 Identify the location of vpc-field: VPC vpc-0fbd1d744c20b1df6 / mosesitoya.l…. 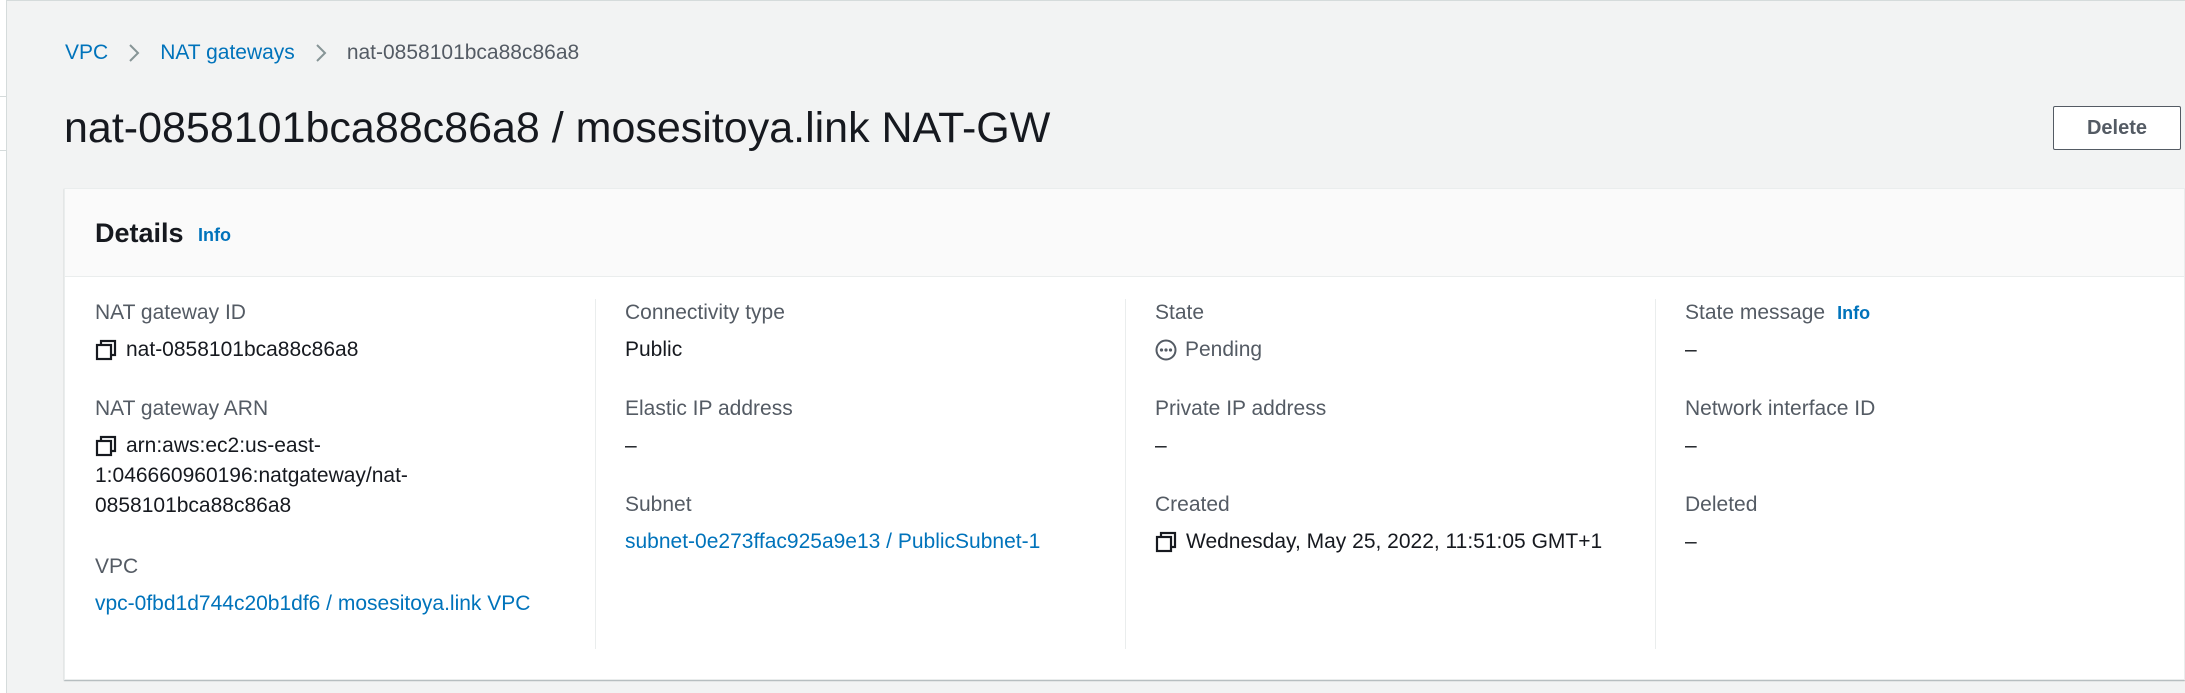
(345, 586).